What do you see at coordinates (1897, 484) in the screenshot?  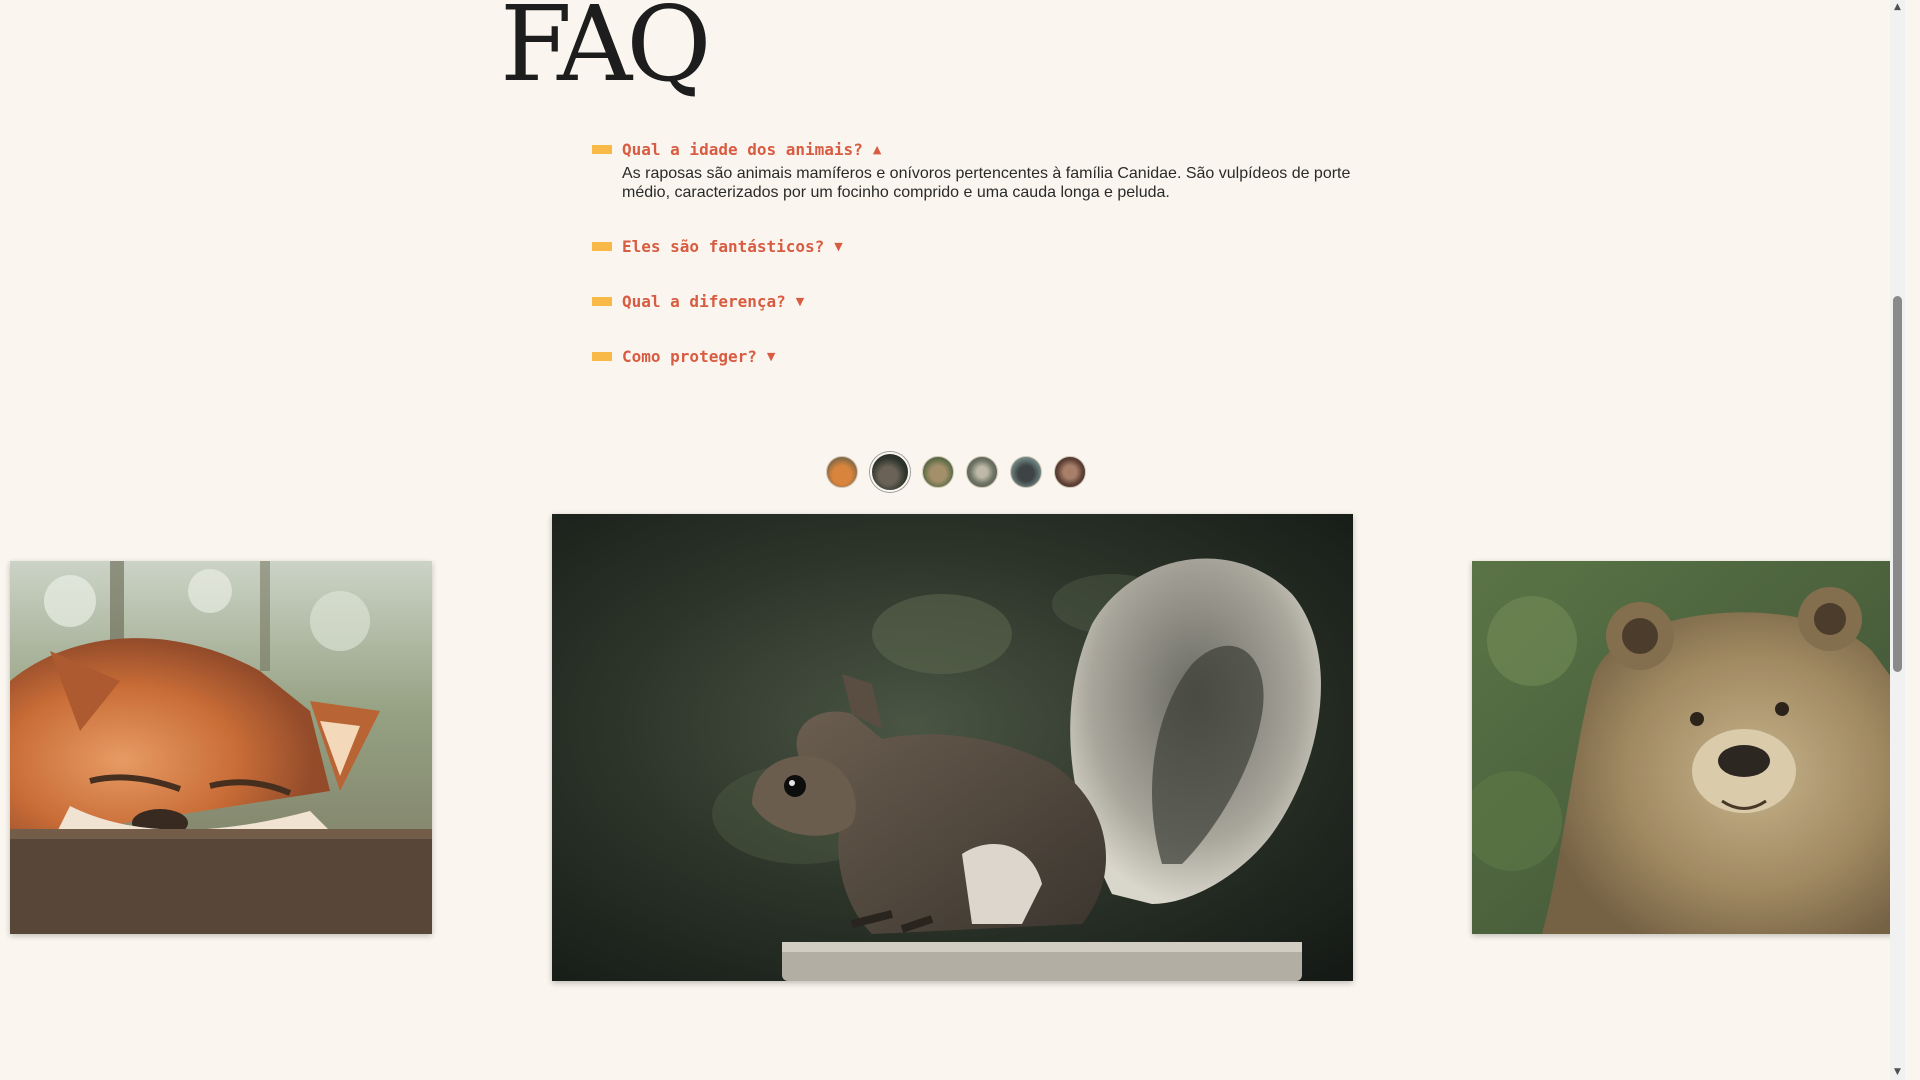 I see `scrollbar-thumb` at bounding box center [1897, 484].